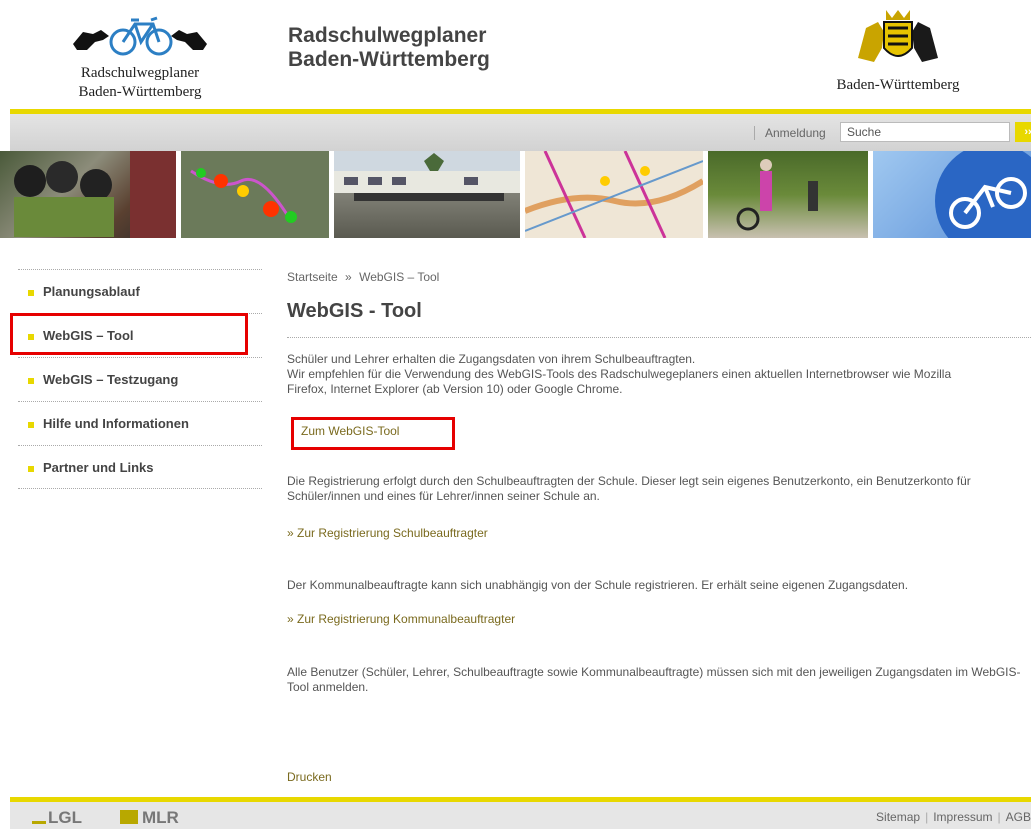  I want to click on sidebar-item-label: Hilfe und Informationen, so click(116, 423).